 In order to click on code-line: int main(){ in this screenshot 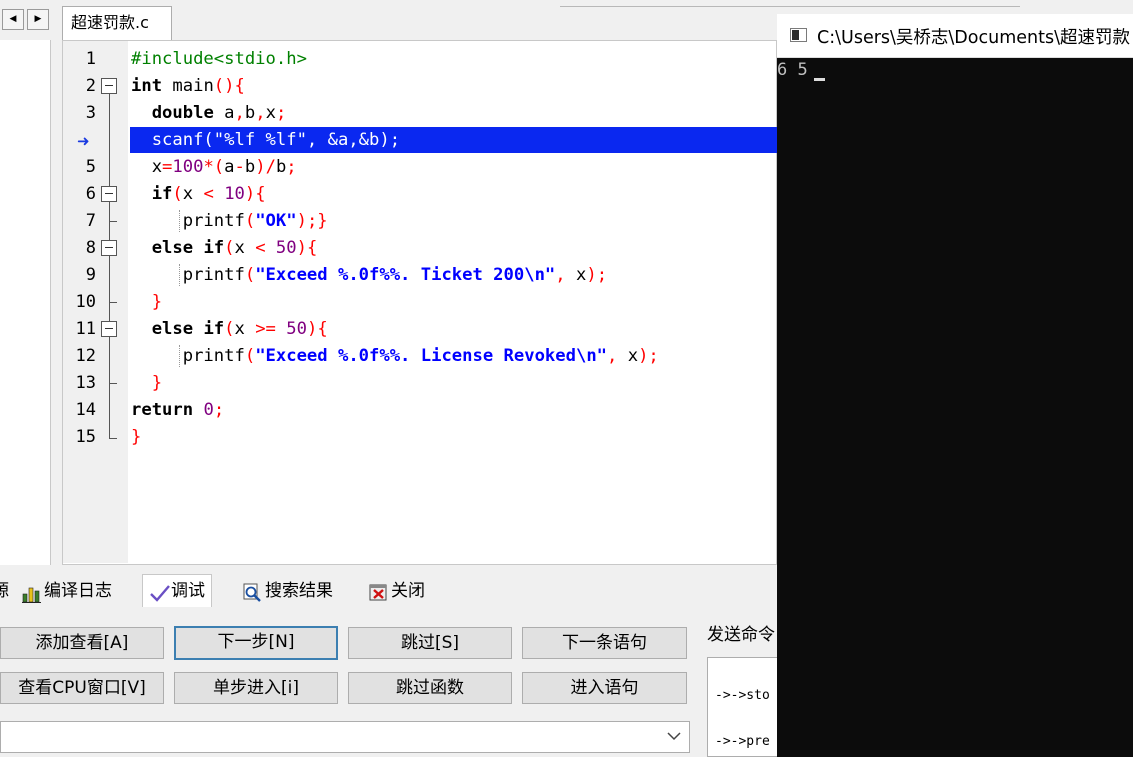, I will do `click(188, 86)`.